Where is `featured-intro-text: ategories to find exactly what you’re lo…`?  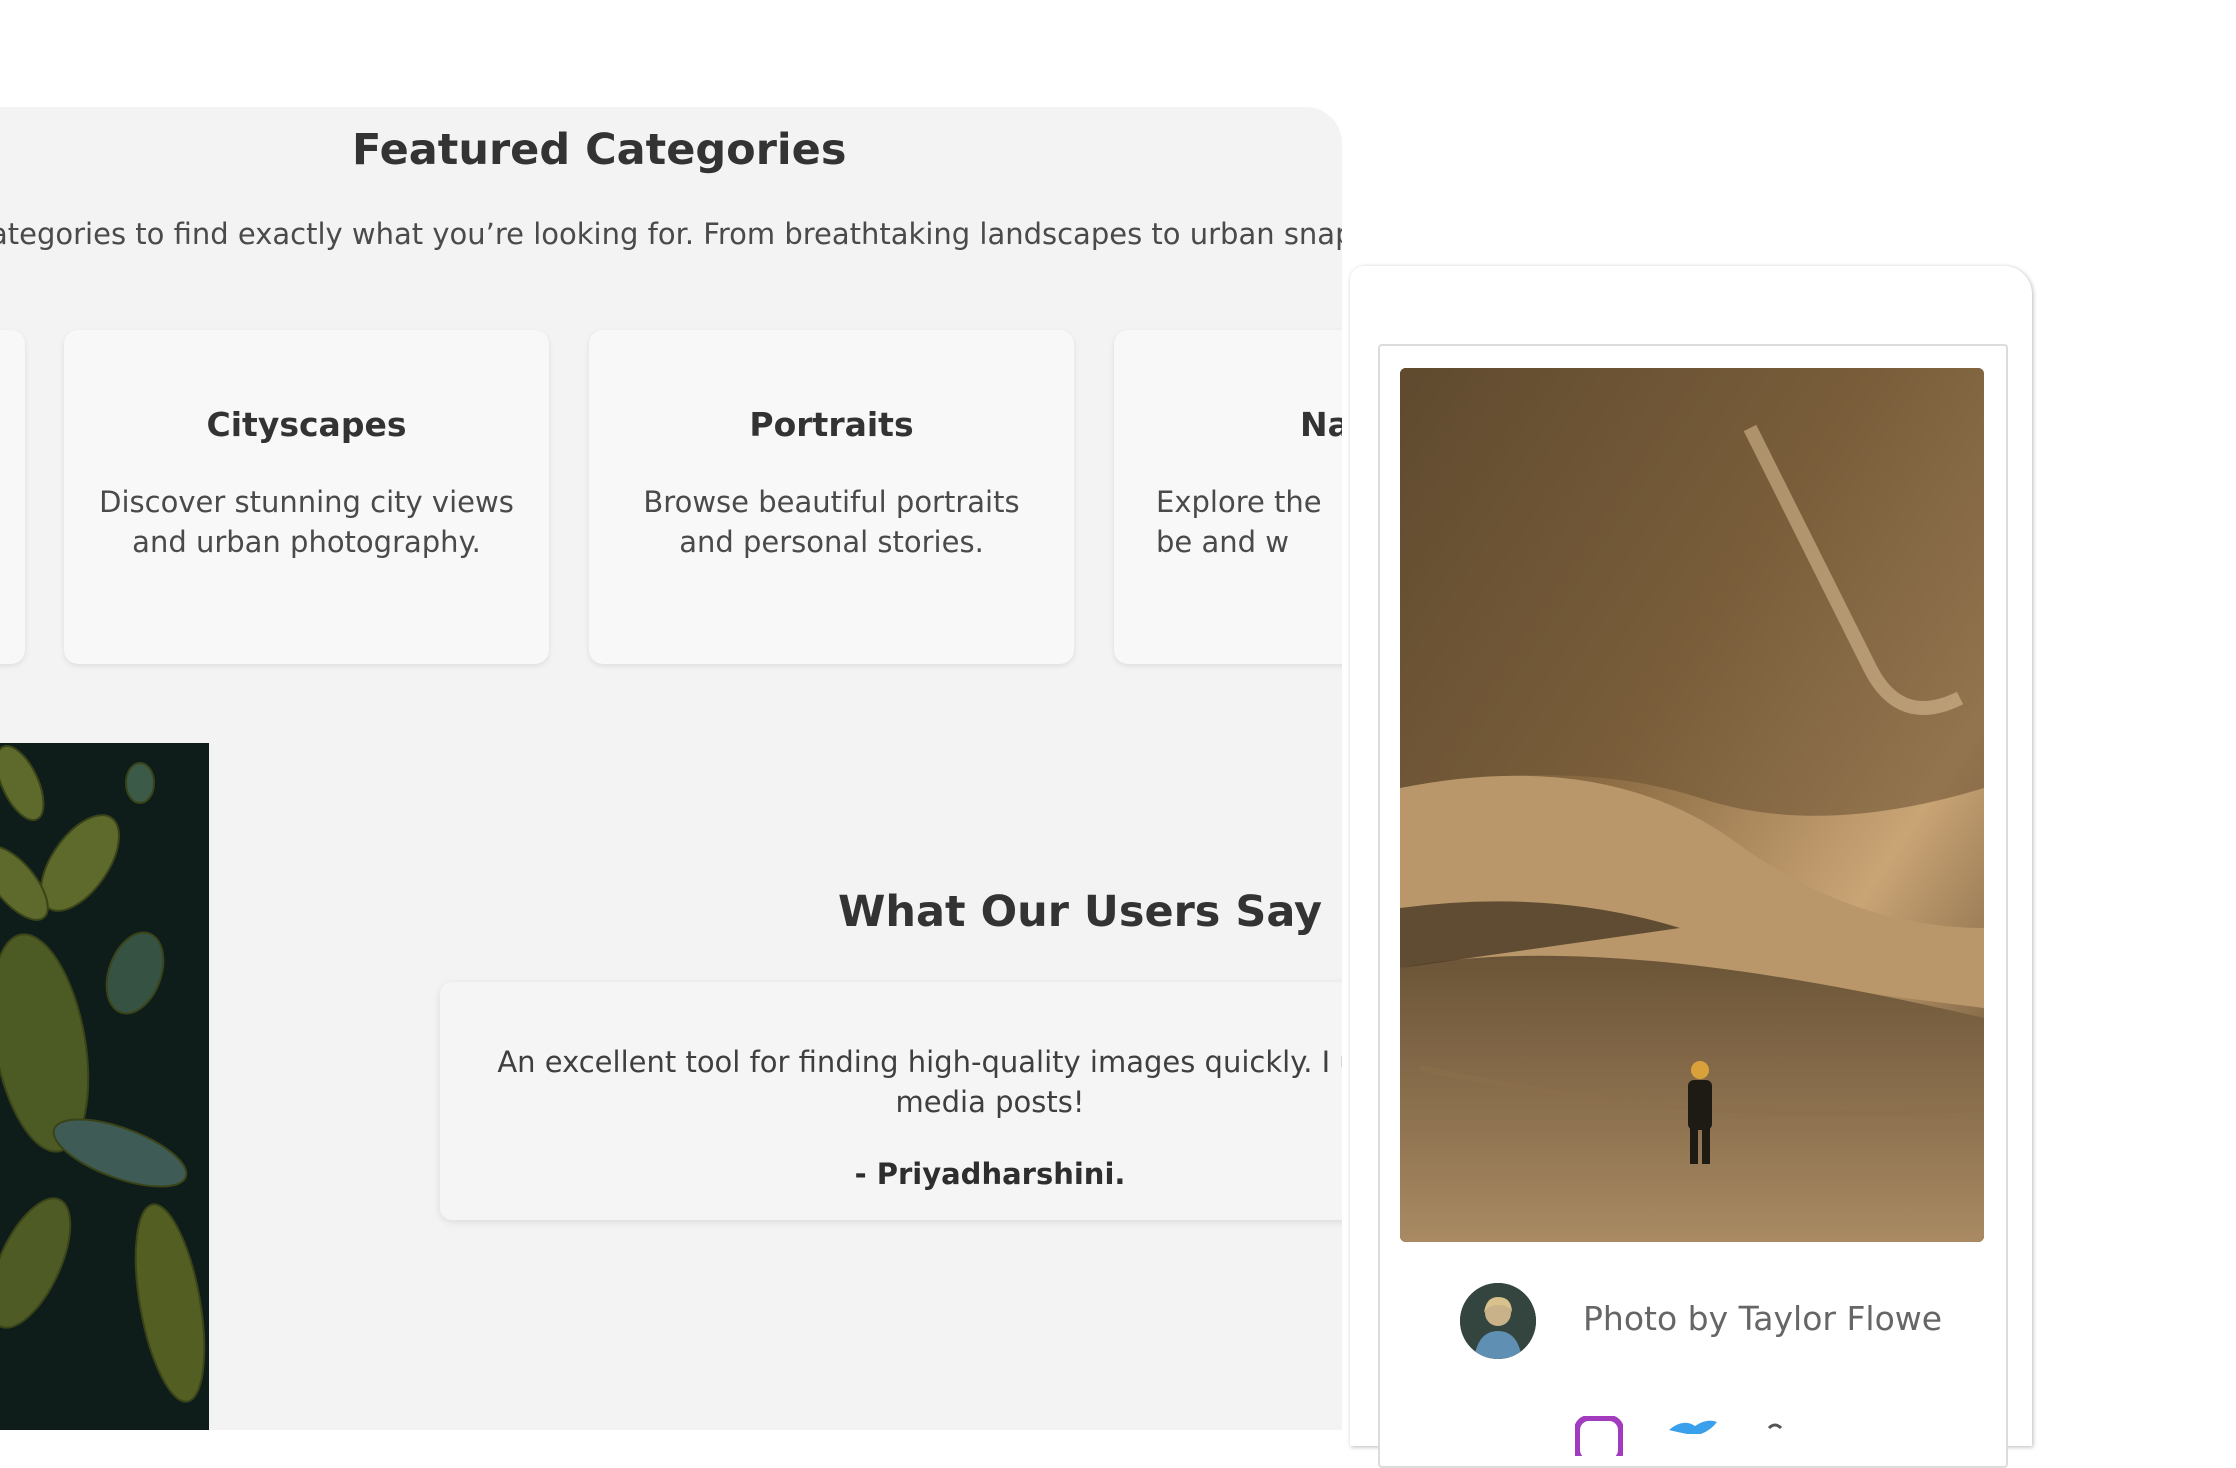 featured-intro-text: ategories to find exactly what you’re lo… is located at coordinates (671, 234).